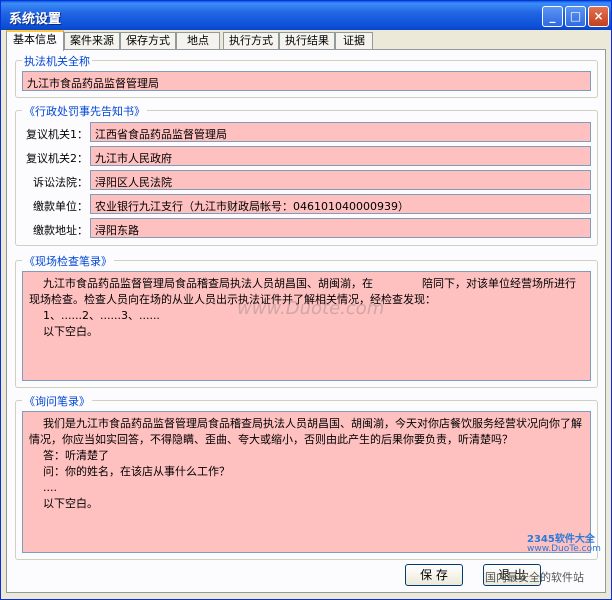 This screenshot has width=612, height=600. Describe the element at coordinates (311, 308) in the screenshot. I see `center-watermark: www.Duote.com` at that location.